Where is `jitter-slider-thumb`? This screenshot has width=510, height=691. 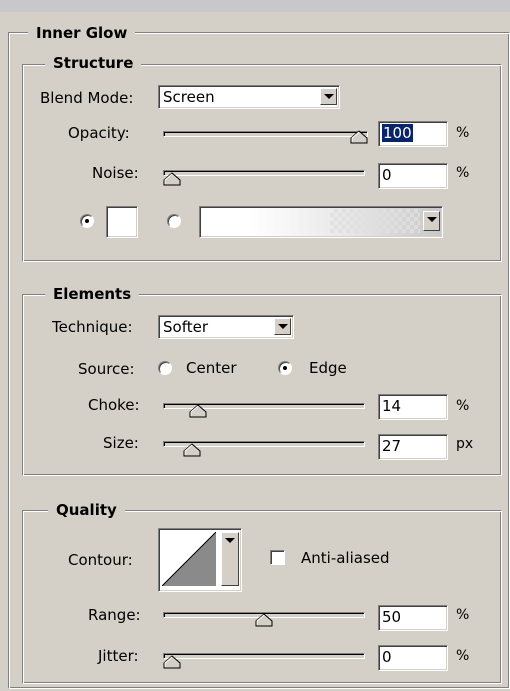
jitter-slider-thumb is located at coordinates (172, 662).